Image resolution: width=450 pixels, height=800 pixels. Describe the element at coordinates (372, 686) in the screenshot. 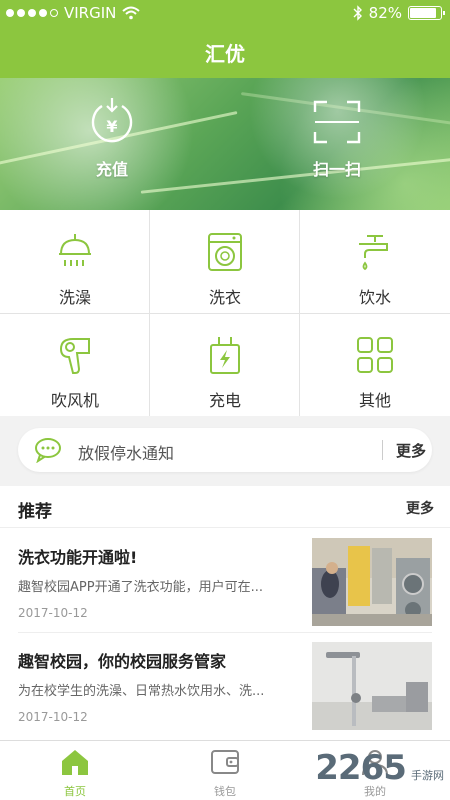

I see `shower-thumbnail` at that location.